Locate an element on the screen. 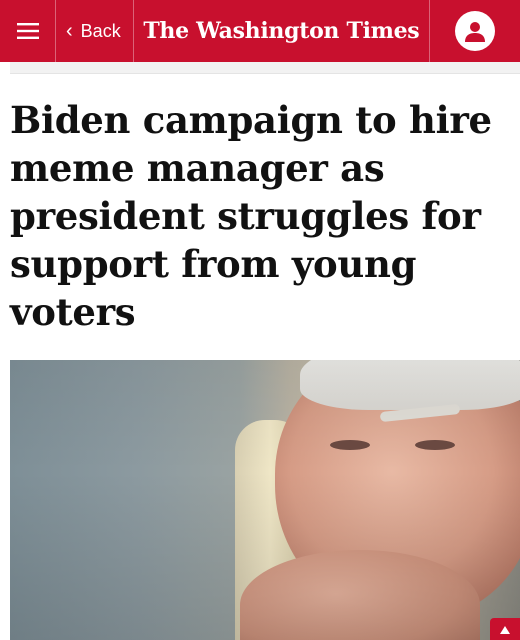  secondary-bar is located at coordinates (265, 68).